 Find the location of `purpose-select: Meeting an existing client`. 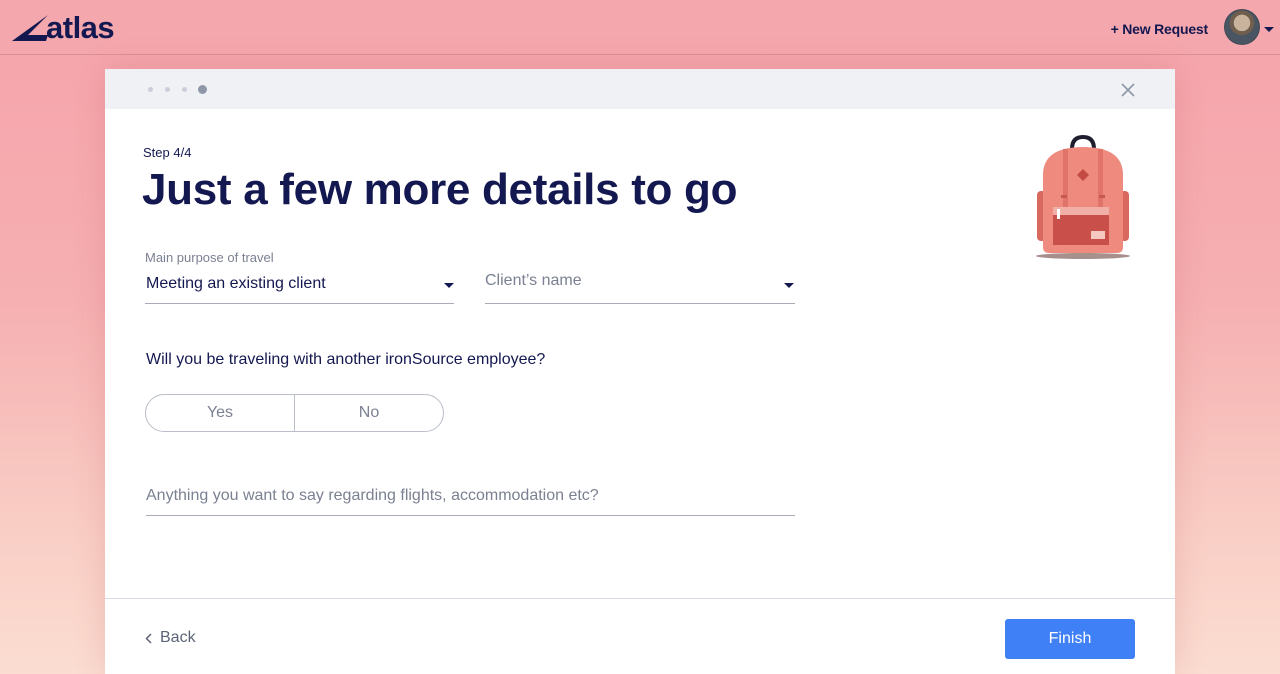

purpose-select: Meeting an existing client is located at coordinates (299, 286).